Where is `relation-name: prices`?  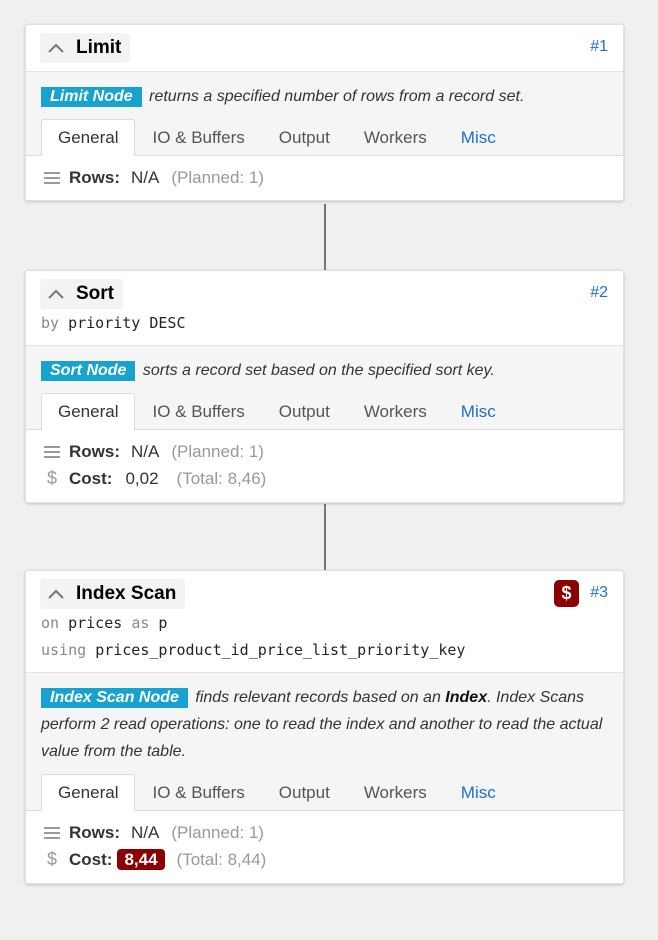 relation-name: prices is located at coordinates (95, 623).